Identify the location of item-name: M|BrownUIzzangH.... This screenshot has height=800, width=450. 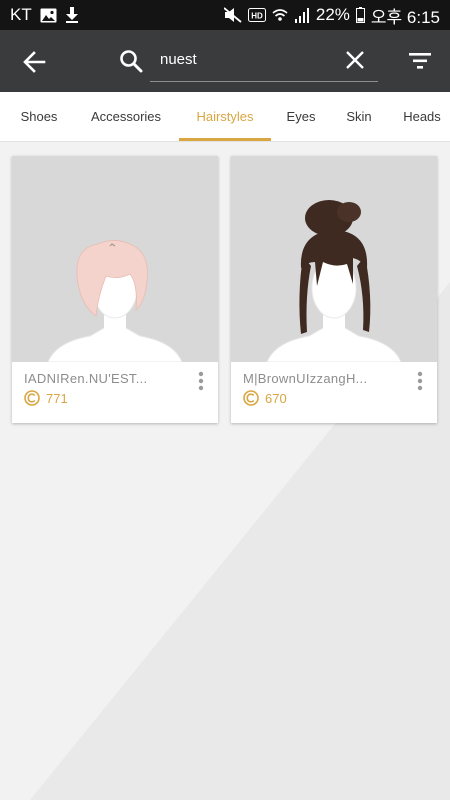
(305, 378).